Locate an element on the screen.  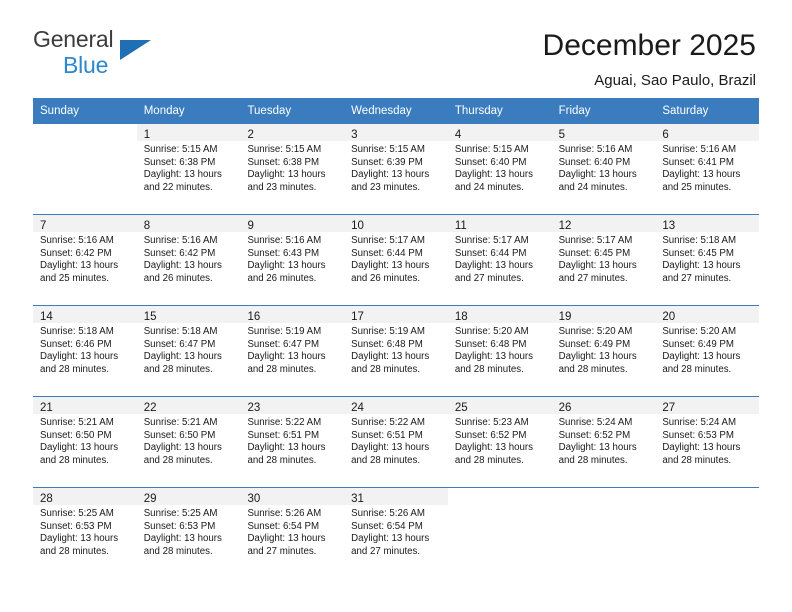
day-number-band: 31 is located at coordinates (396, 496).